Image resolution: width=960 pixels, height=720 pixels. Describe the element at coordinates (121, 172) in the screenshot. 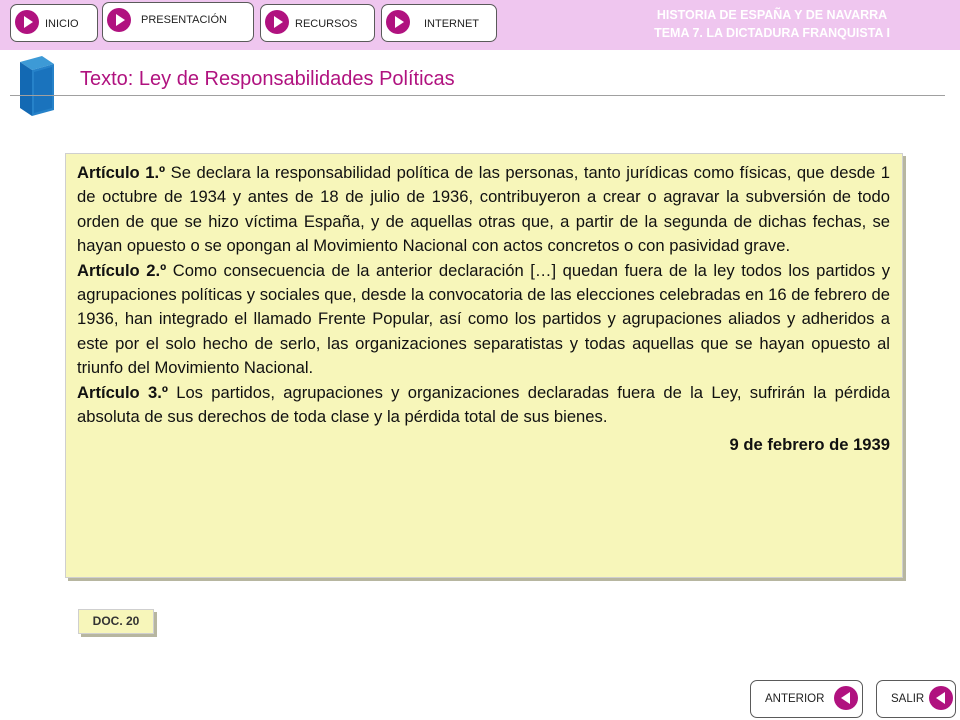

I see `article-label: Artículo 1.º` at that location.